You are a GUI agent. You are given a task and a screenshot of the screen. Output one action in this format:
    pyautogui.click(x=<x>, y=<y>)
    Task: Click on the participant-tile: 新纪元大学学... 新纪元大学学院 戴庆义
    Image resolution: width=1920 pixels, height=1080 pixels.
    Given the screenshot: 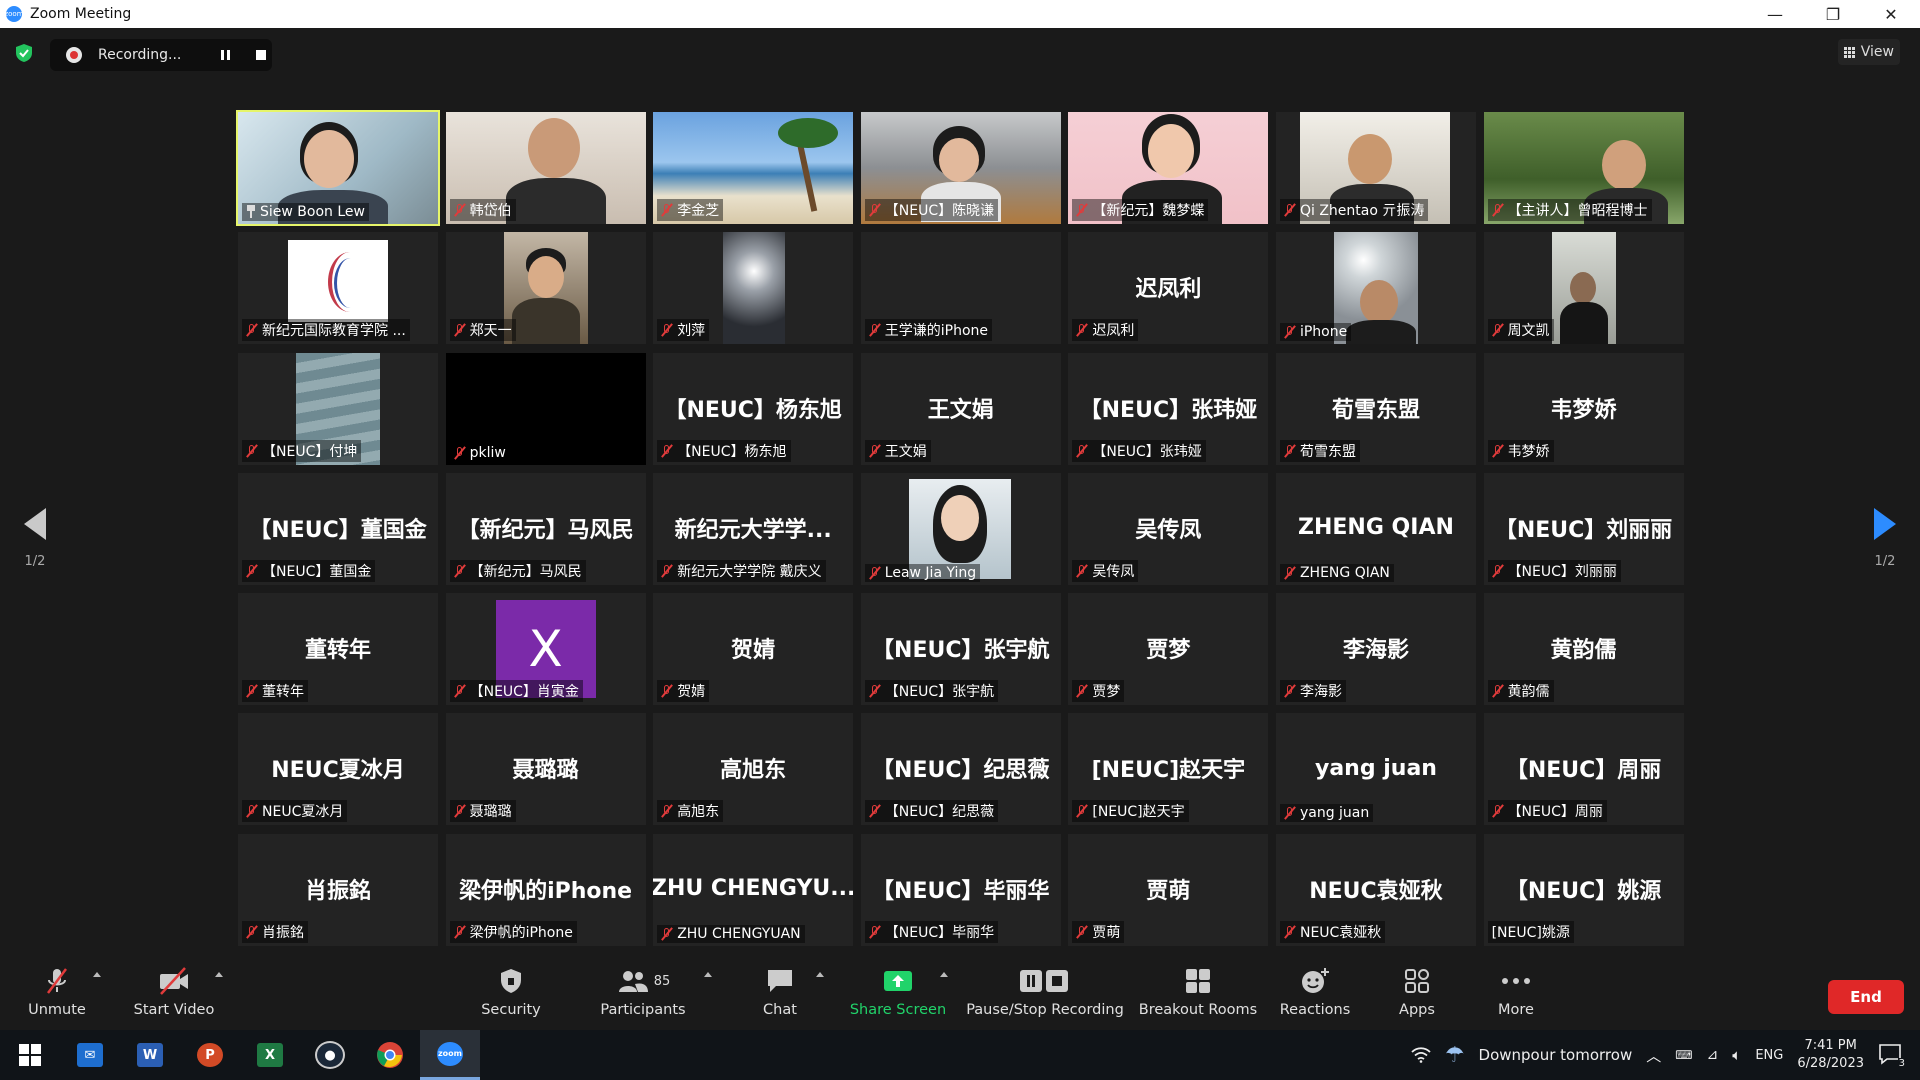 What is the action you would take?
    pyautogui.click(x=753, y=528)
    